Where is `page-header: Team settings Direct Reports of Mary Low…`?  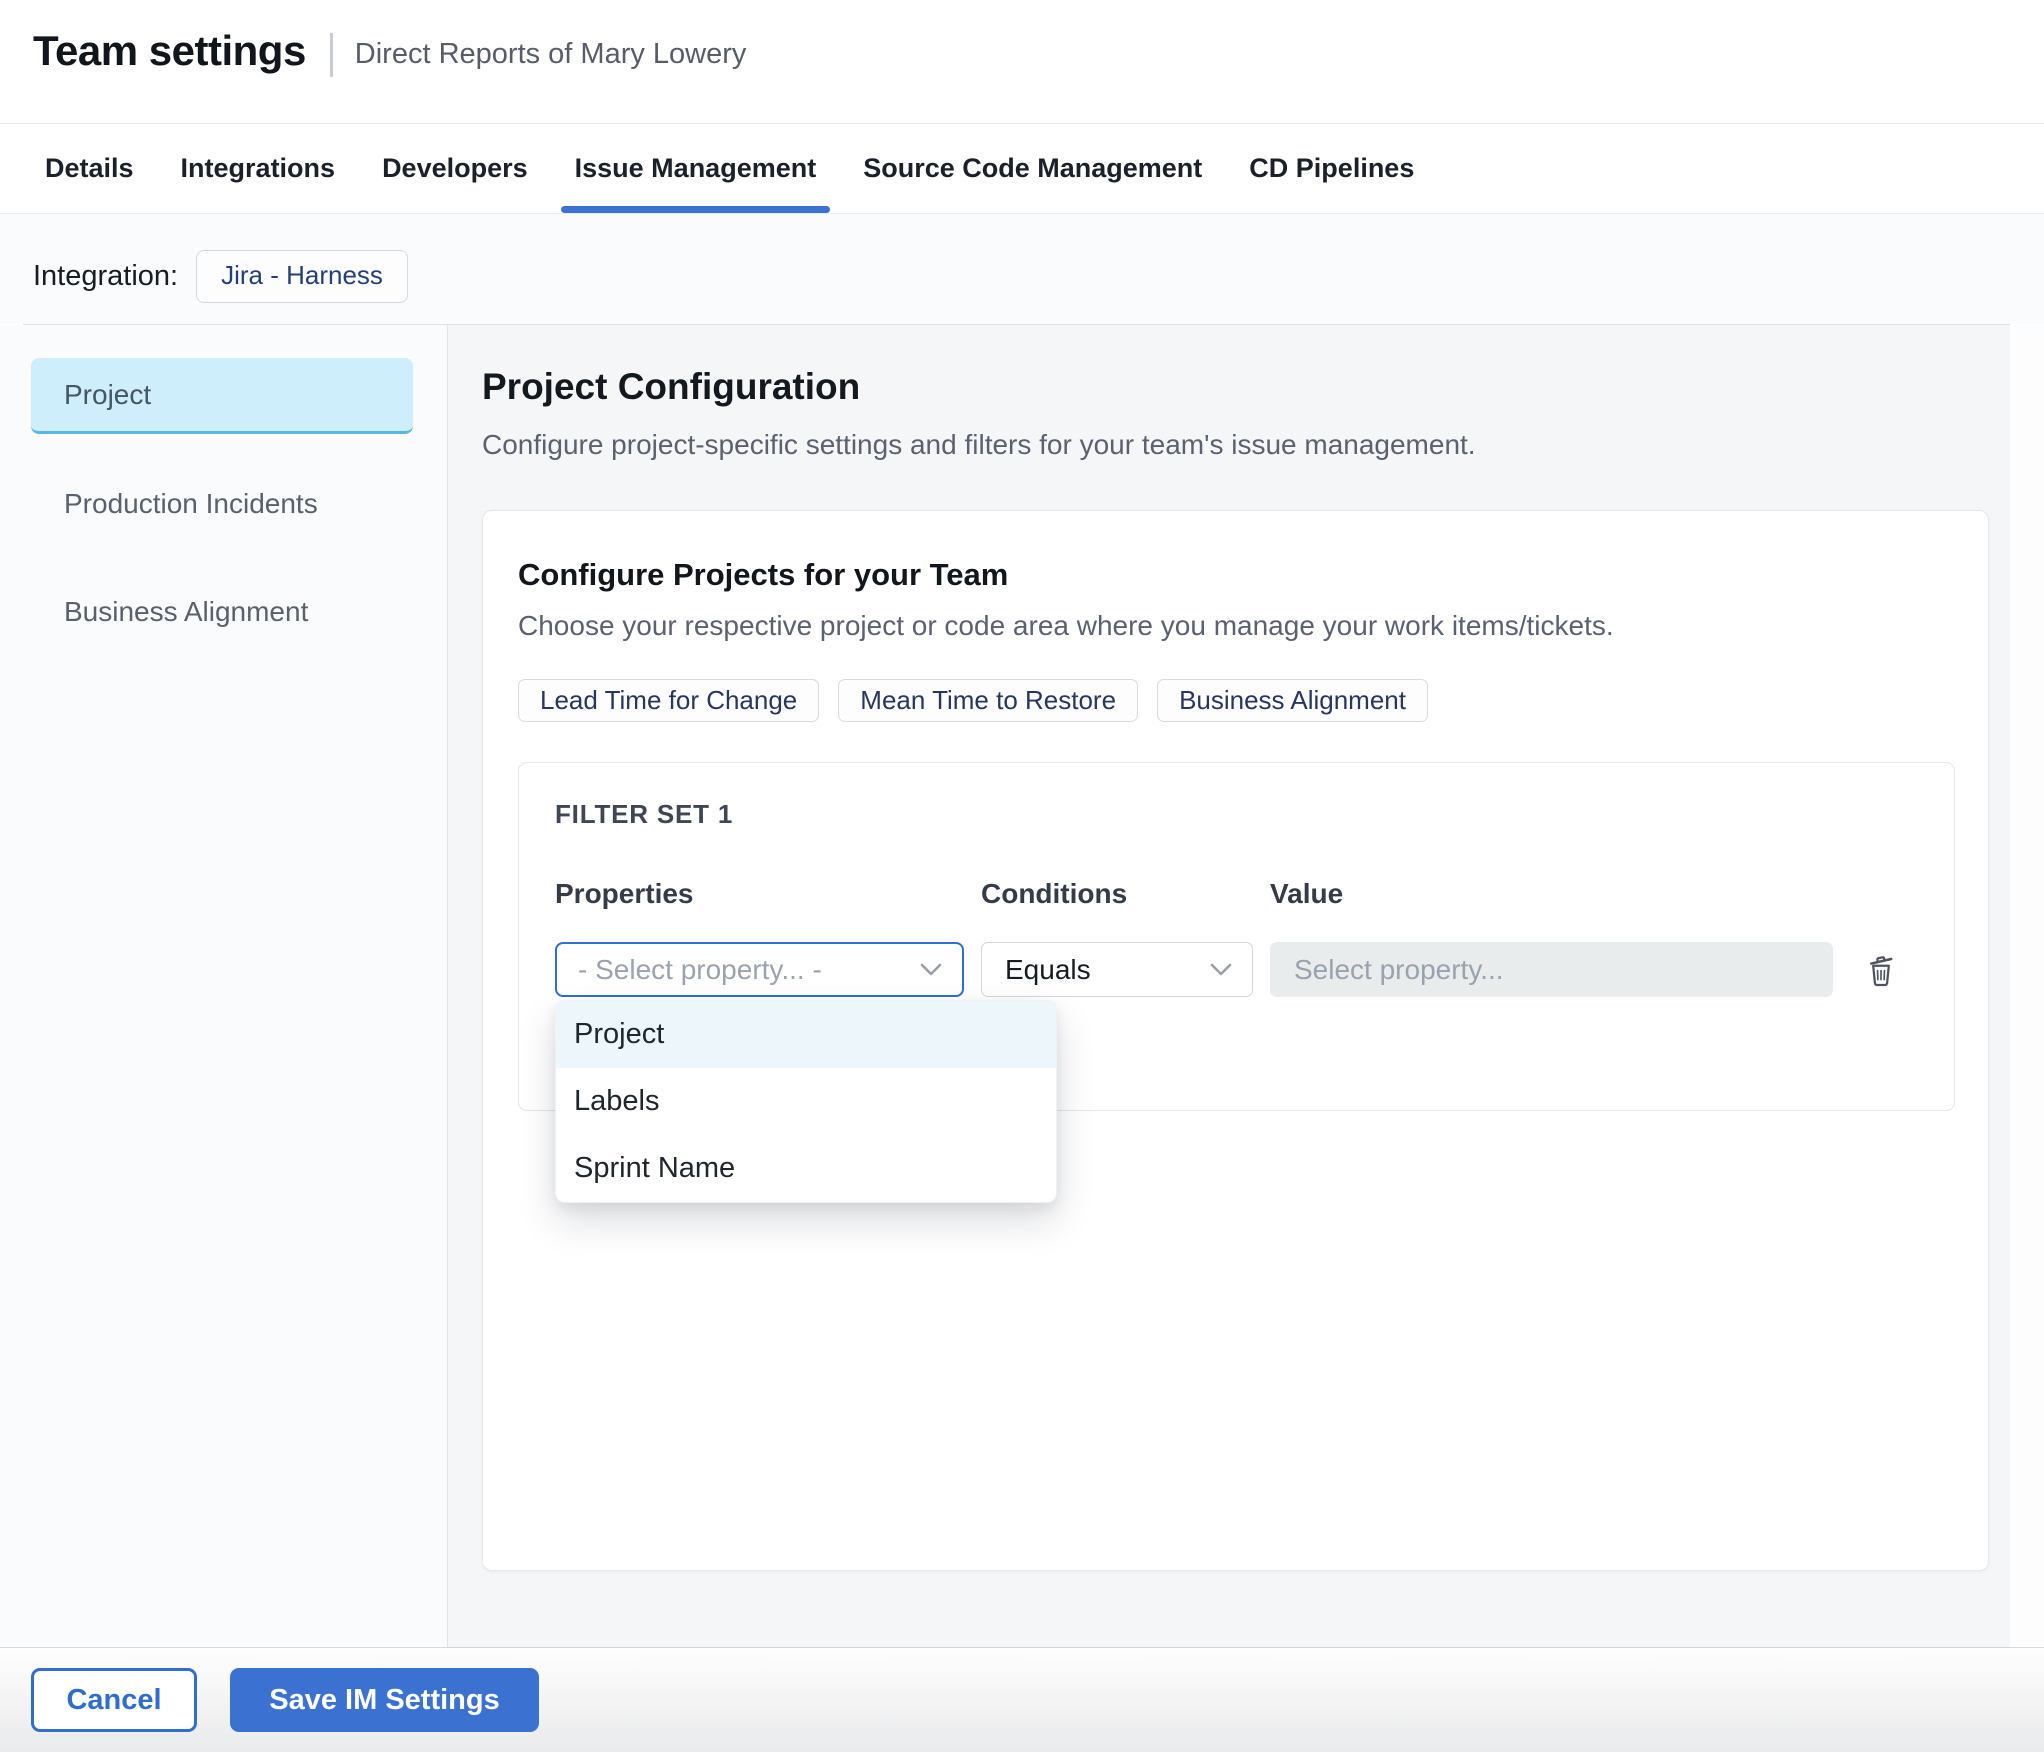
page-header: Team settings Direct Reports of Mary Low… is located at coordinates (1022, 62).